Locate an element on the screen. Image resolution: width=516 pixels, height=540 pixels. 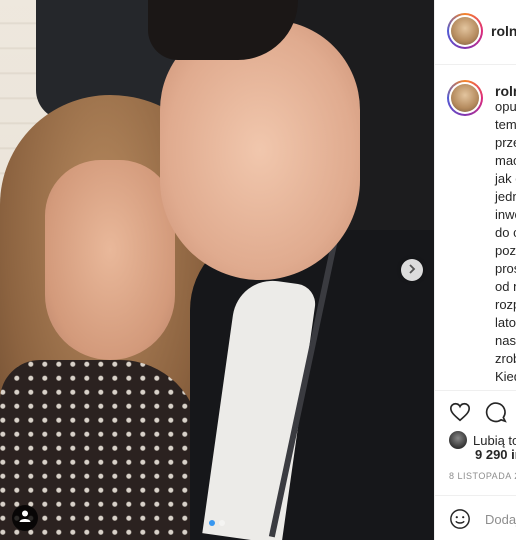
caption-line: opu is located at coordinates (505, 106).